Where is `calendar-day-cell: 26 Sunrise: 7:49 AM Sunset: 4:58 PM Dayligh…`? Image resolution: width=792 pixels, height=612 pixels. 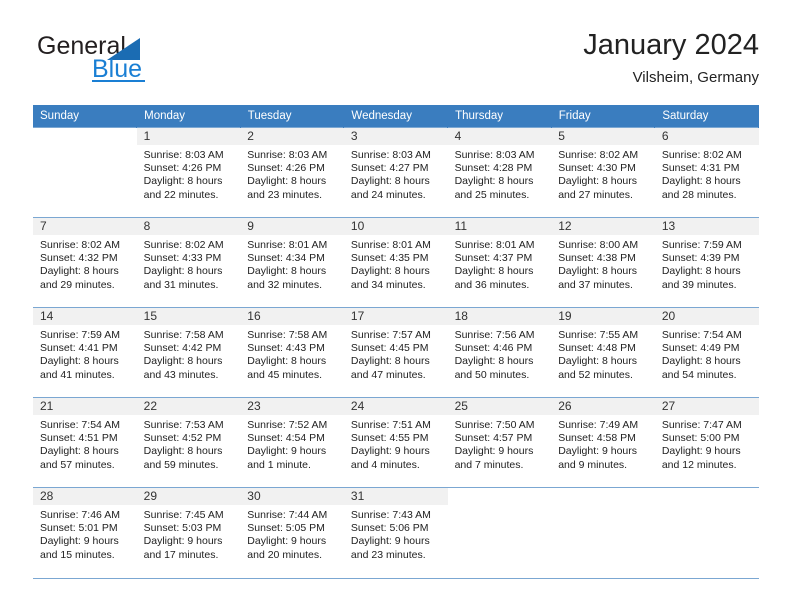 calendar-day-cell: 26 Sunrise: 7:49 AM Sunset: 4:58 PM Dayligh… is located at coordinates (603, 442).